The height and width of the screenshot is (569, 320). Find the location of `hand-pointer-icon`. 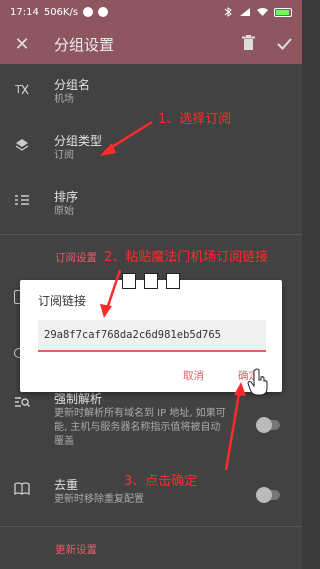

hand-pointer-icon is located at coordinates (257, 382).